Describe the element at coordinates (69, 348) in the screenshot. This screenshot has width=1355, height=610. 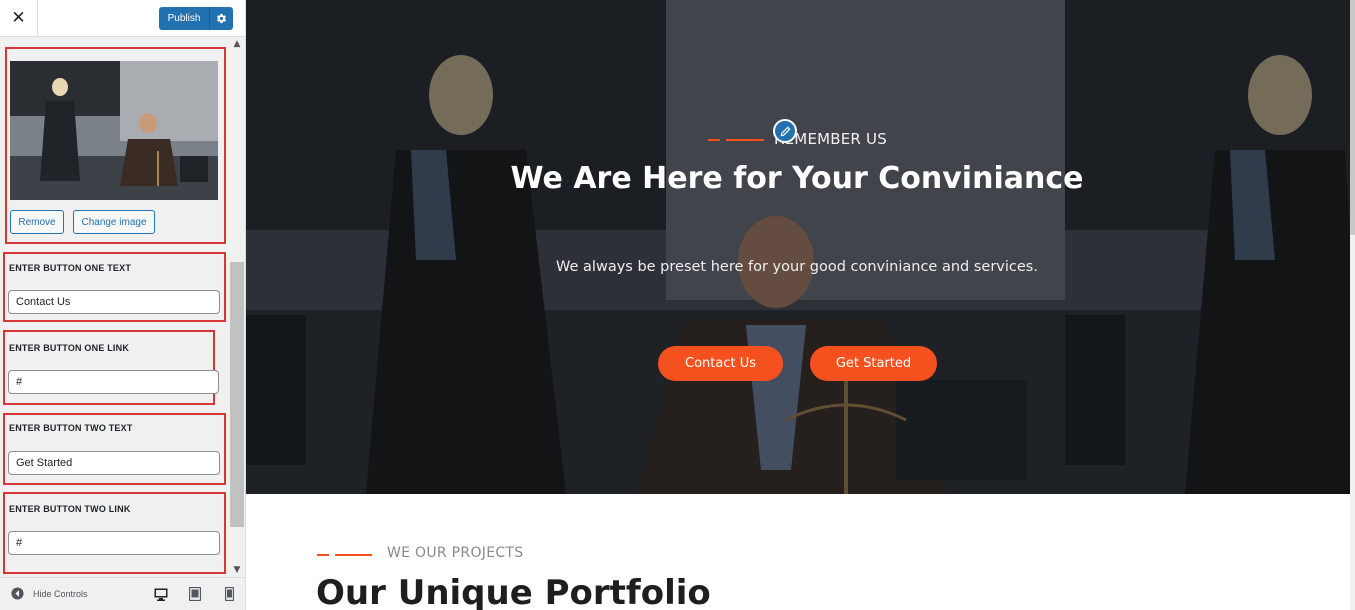
I see `field-label: ENTER BUTTON ONE LINK` at that location.